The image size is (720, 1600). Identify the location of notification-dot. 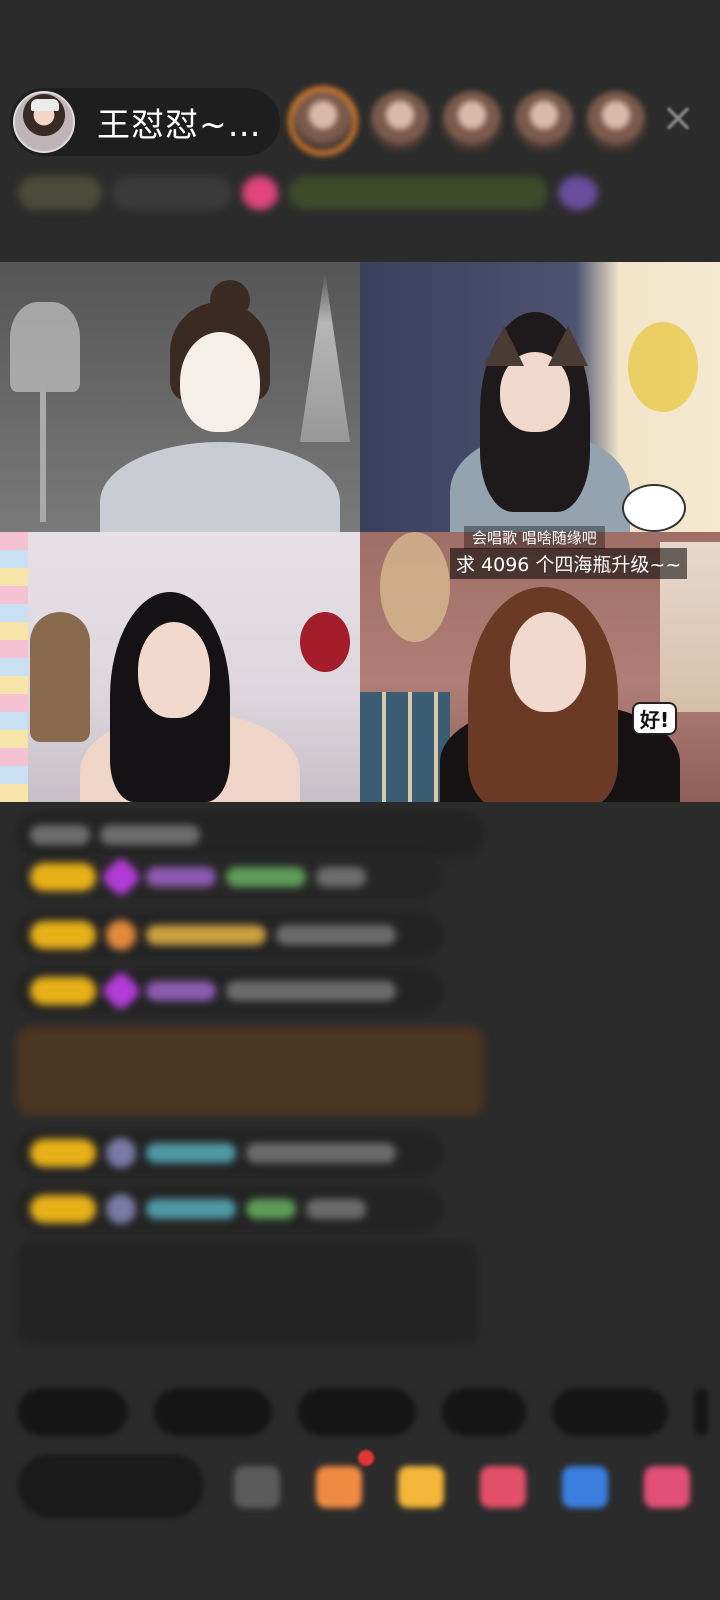
(366, 1458).